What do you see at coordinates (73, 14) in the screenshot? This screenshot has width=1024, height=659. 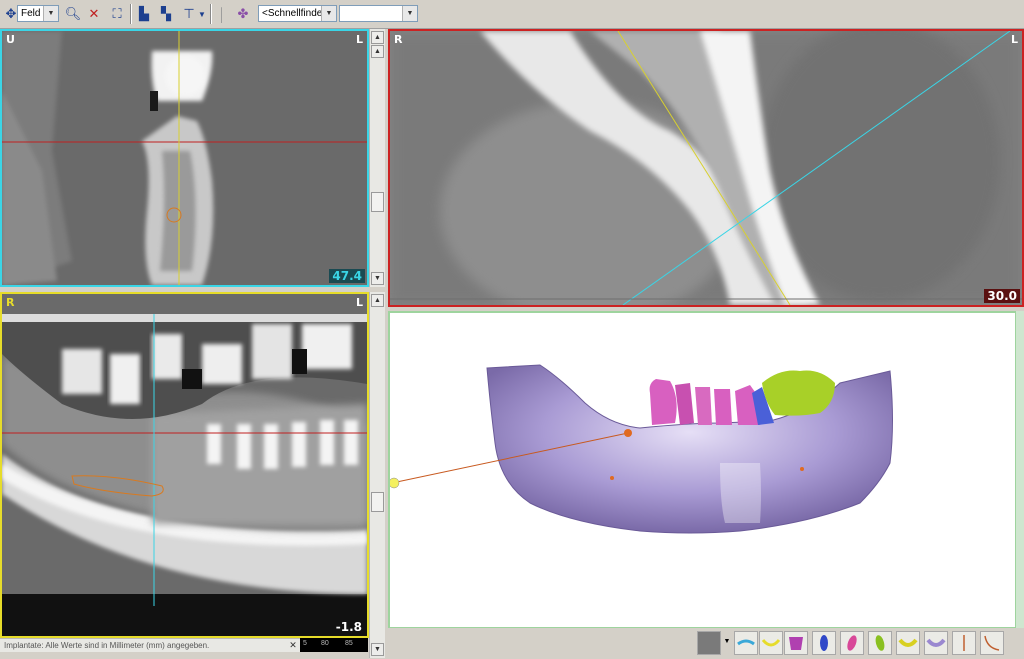 I see `zoom-icon: 🔍︎` at bounding box center [73, 14].